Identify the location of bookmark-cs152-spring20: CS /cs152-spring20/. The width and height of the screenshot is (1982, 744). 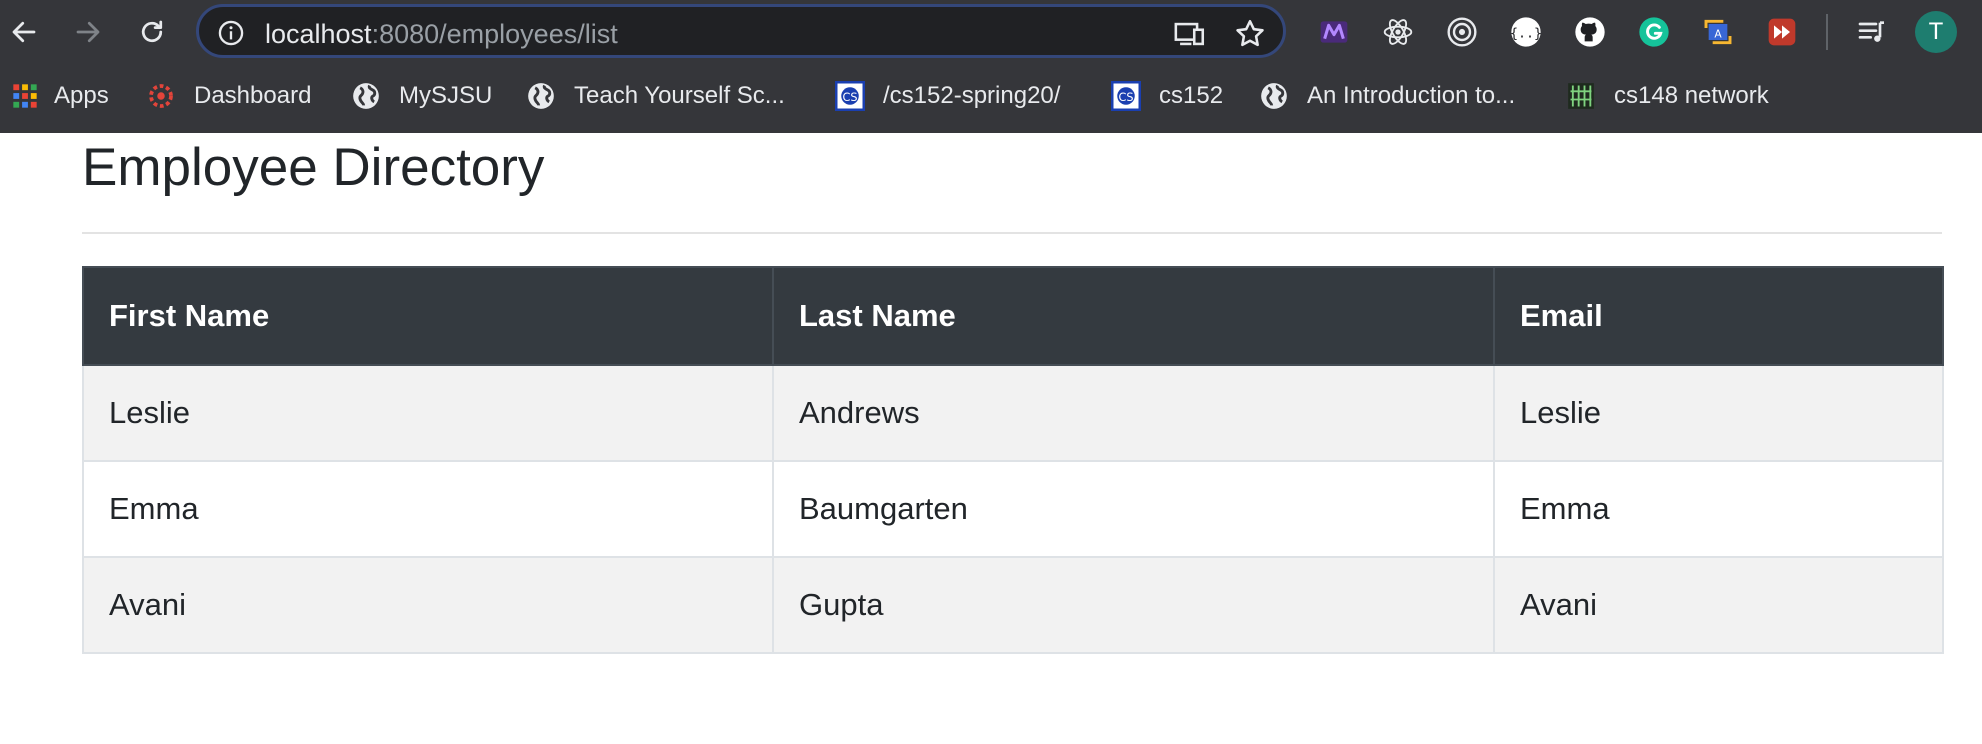
(947, 96).